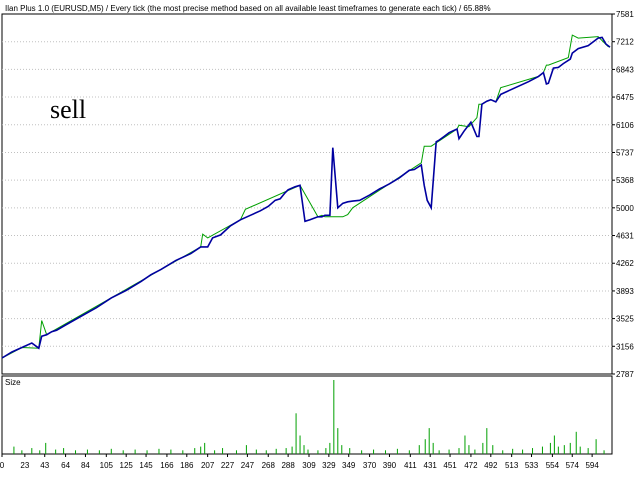 This screenshot has height=480, width=640. I want to click on x-tick-label: 513, so click(512, 465).